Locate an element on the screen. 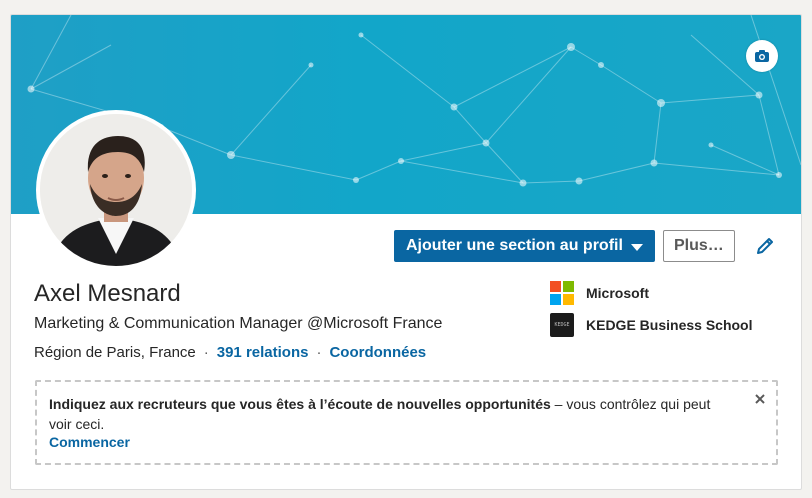 This screenshot has height=498, width=812. company-label: Microsoft is located at coordinates (617, 293).